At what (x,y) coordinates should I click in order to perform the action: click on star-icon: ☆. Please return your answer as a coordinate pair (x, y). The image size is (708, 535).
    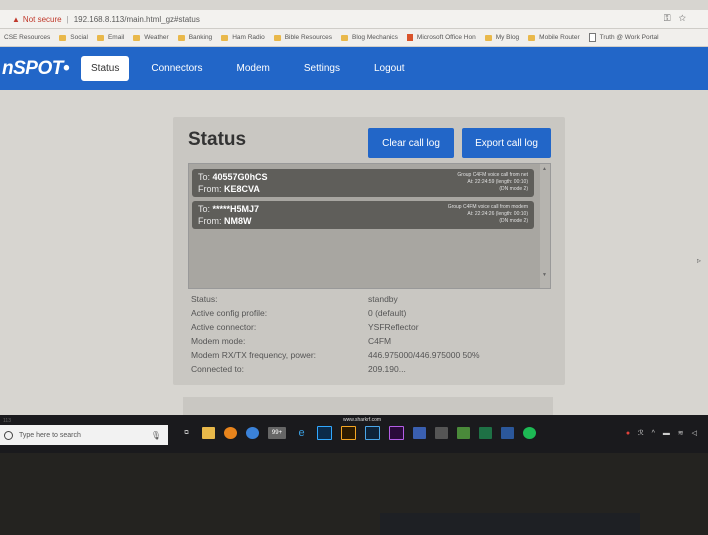
    Looking at the image, I should click on (686, 18).